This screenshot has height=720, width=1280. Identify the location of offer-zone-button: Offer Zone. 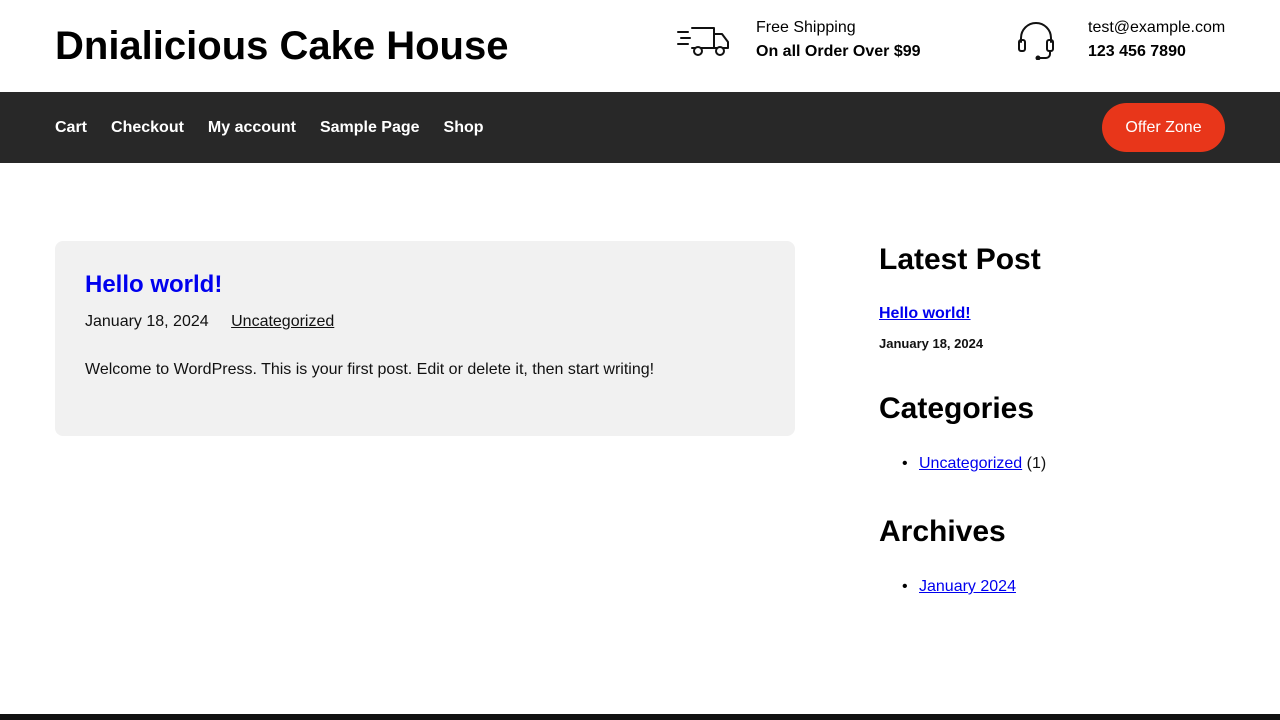
(1163, 127).